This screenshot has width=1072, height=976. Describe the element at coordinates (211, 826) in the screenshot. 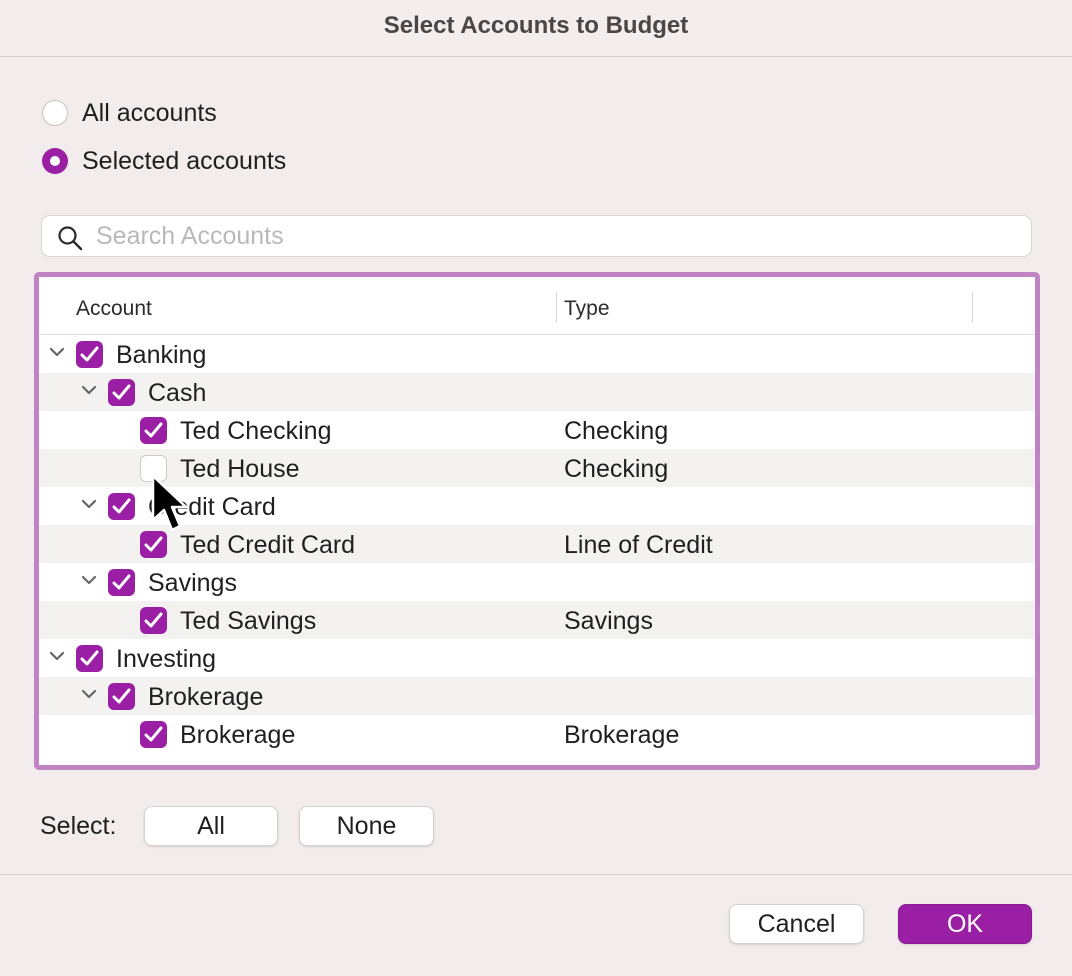

I see `select-all-button: All` at that location.